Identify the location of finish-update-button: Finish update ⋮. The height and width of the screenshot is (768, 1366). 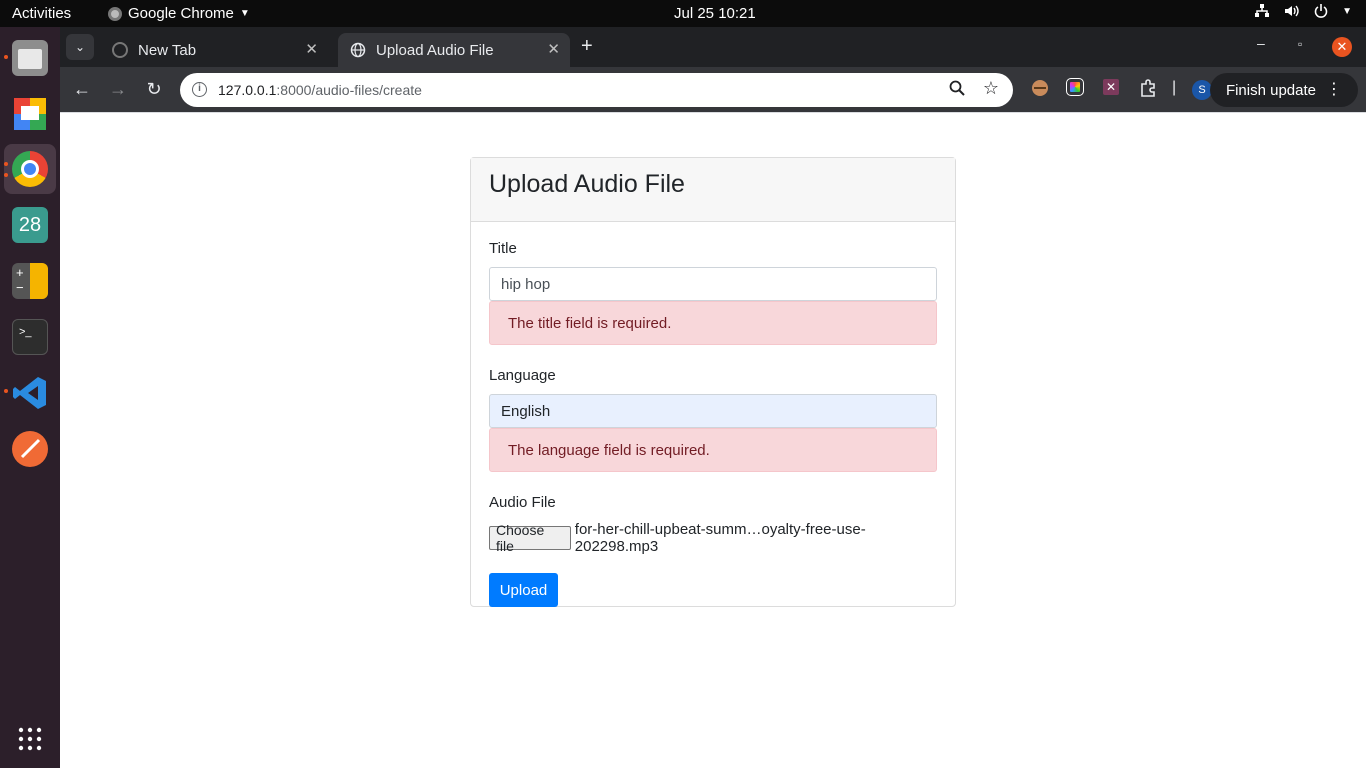
(1283, 90).